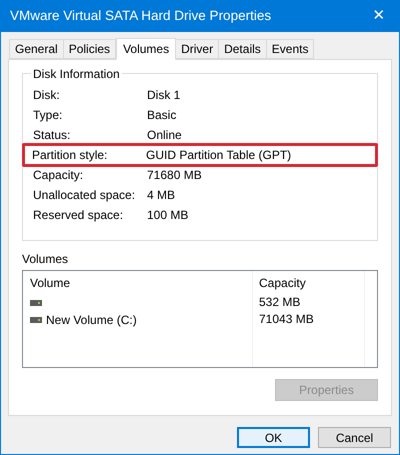  I want to click on tab: Volumes, so click(146, 49).